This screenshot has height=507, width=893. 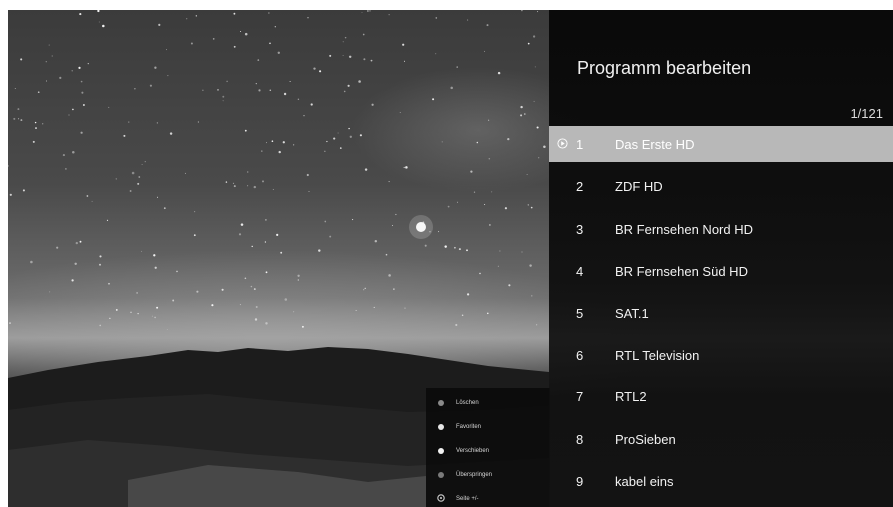 I want to click on channel-name: ProSieben, so click(x=645, y=439).